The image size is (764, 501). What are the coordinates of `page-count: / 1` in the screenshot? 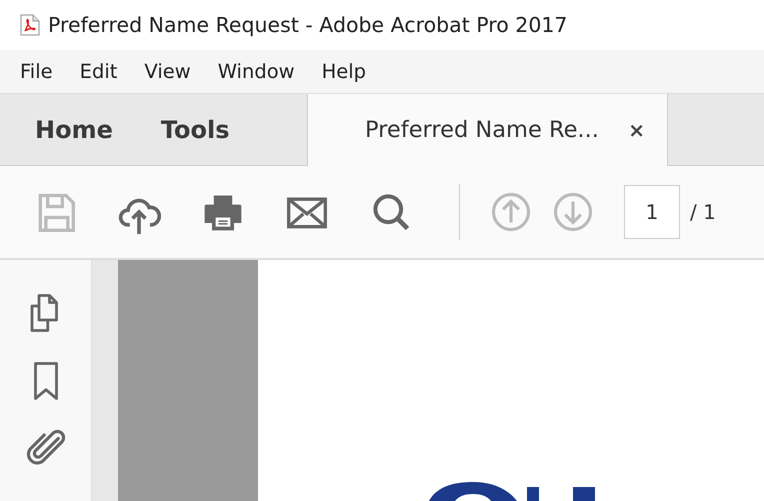 It's located at (703, 212).